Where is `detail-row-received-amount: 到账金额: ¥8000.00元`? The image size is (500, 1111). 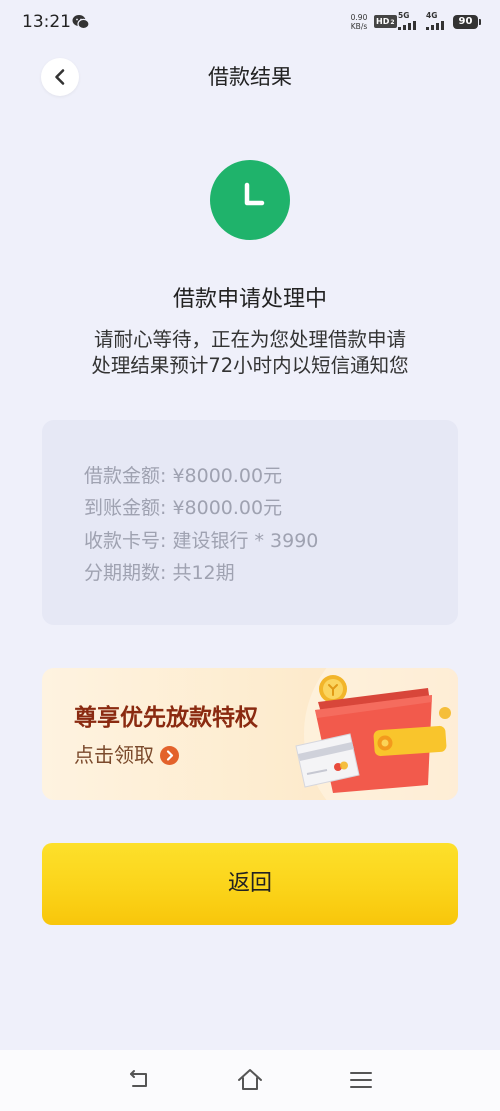
detail-row-received-amount: 到账金额: ¥8000.00元 is located at coordinates (183, 508).